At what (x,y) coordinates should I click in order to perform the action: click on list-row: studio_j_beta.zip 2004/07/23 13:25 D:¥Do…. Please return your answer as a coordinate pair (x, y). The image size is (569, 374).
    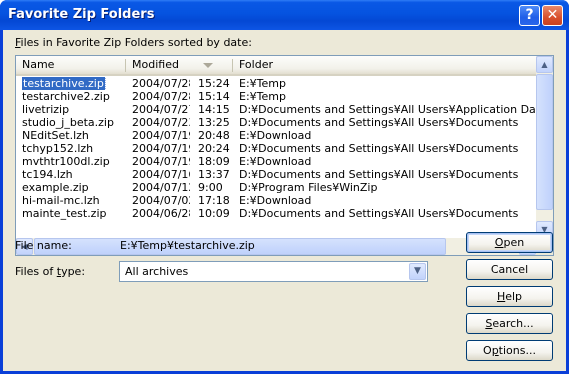
    Looking at the image, I should click on (276, 122).